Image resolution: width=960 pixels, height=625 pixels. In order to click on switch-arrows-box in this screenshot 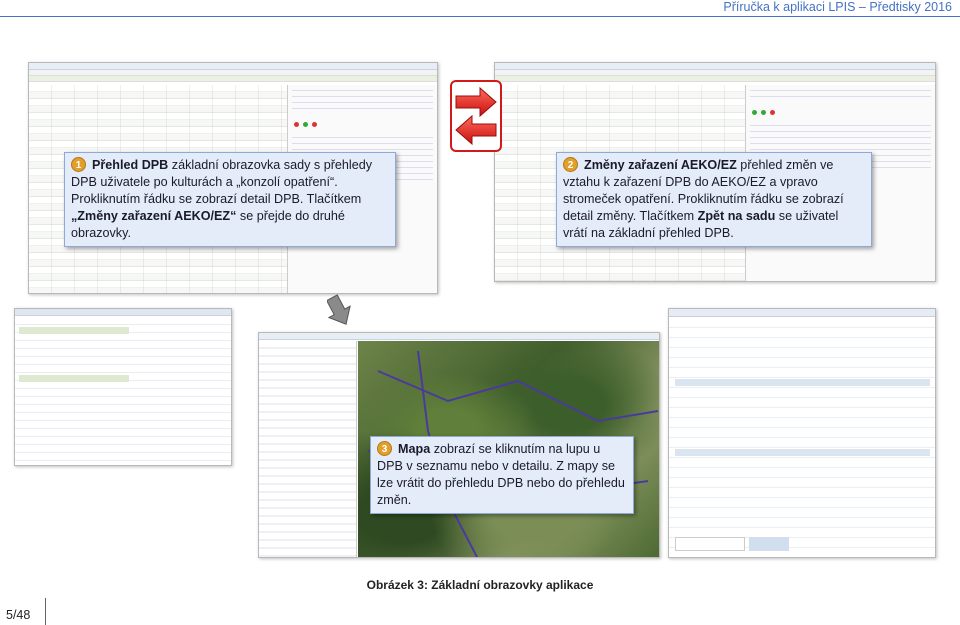, I will do `click(476, 116)`.